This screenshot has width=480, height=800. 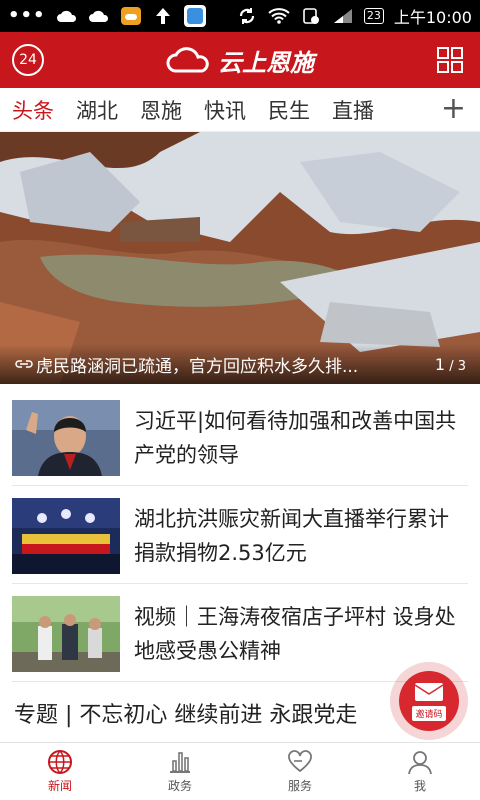 What do you see at coordinates (194, 16) in the screenshot?
I see `app-notification-icon` at bounding box center [194, 16].